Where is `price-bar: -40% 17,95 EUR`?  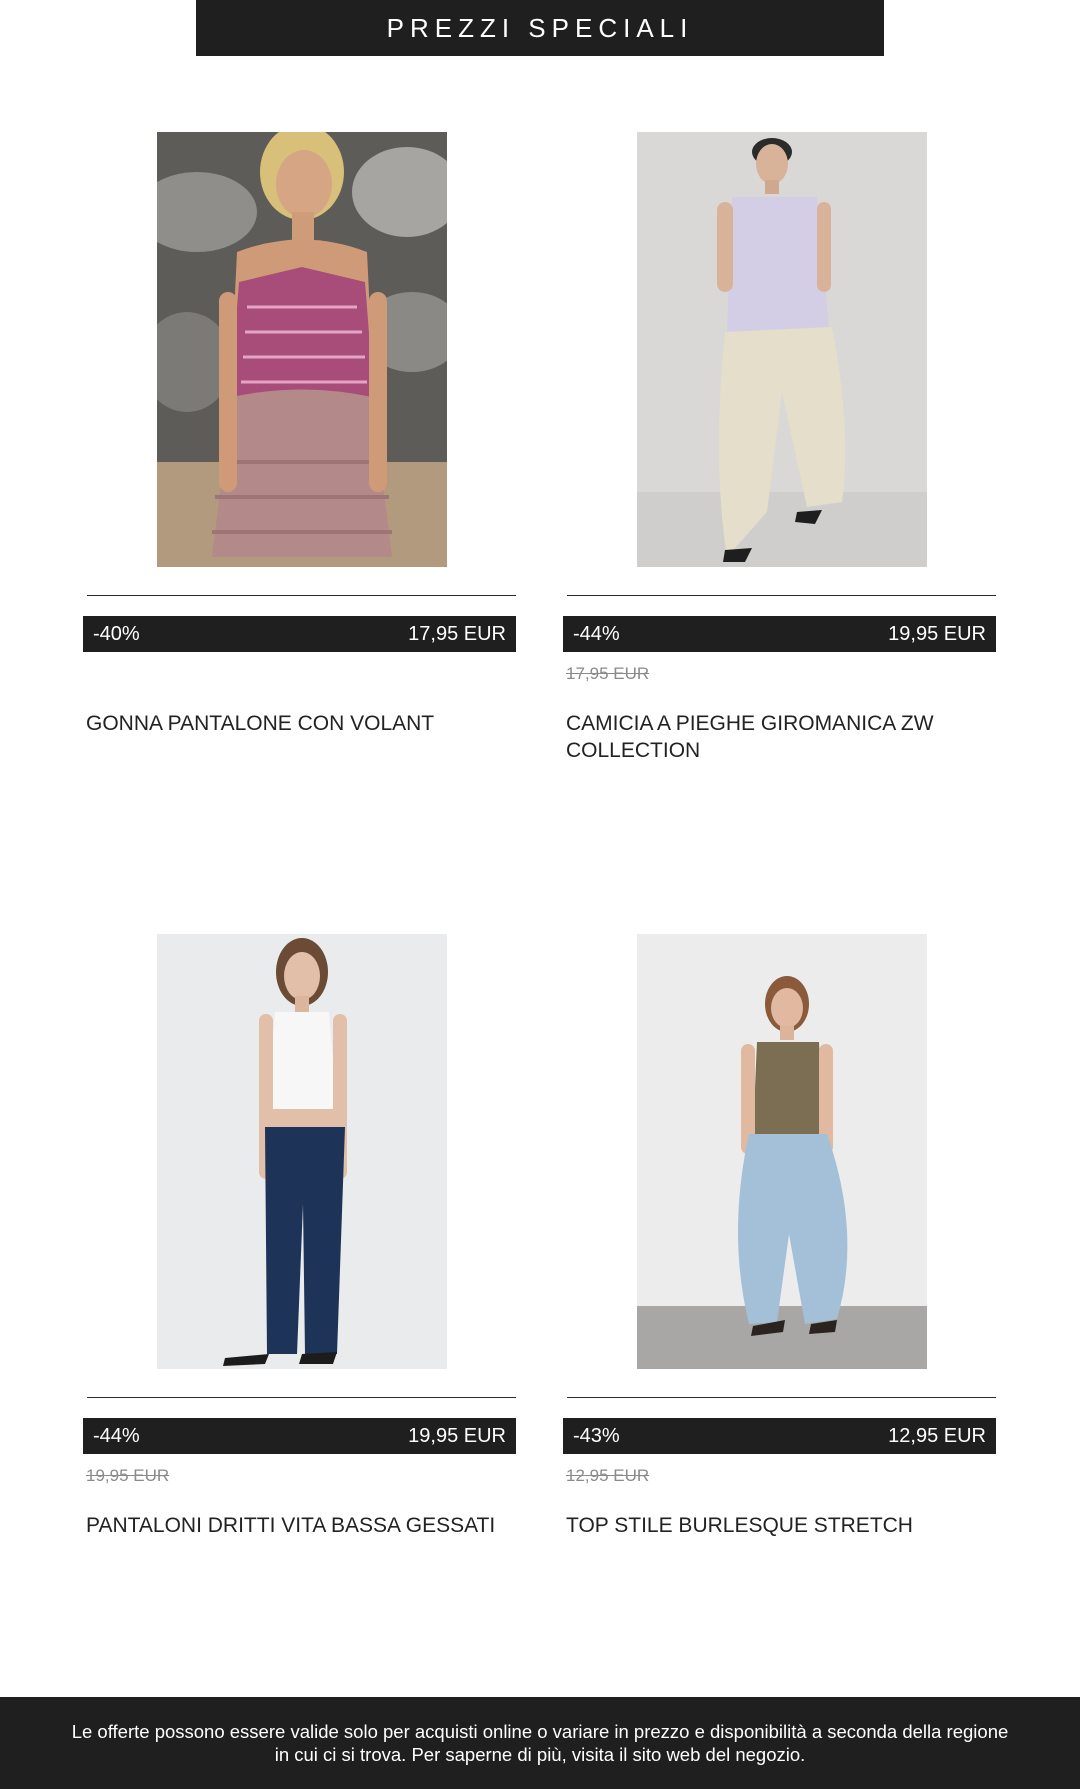
price-bar: -40% 17,95 EUR is located at coordinates (299, 634).